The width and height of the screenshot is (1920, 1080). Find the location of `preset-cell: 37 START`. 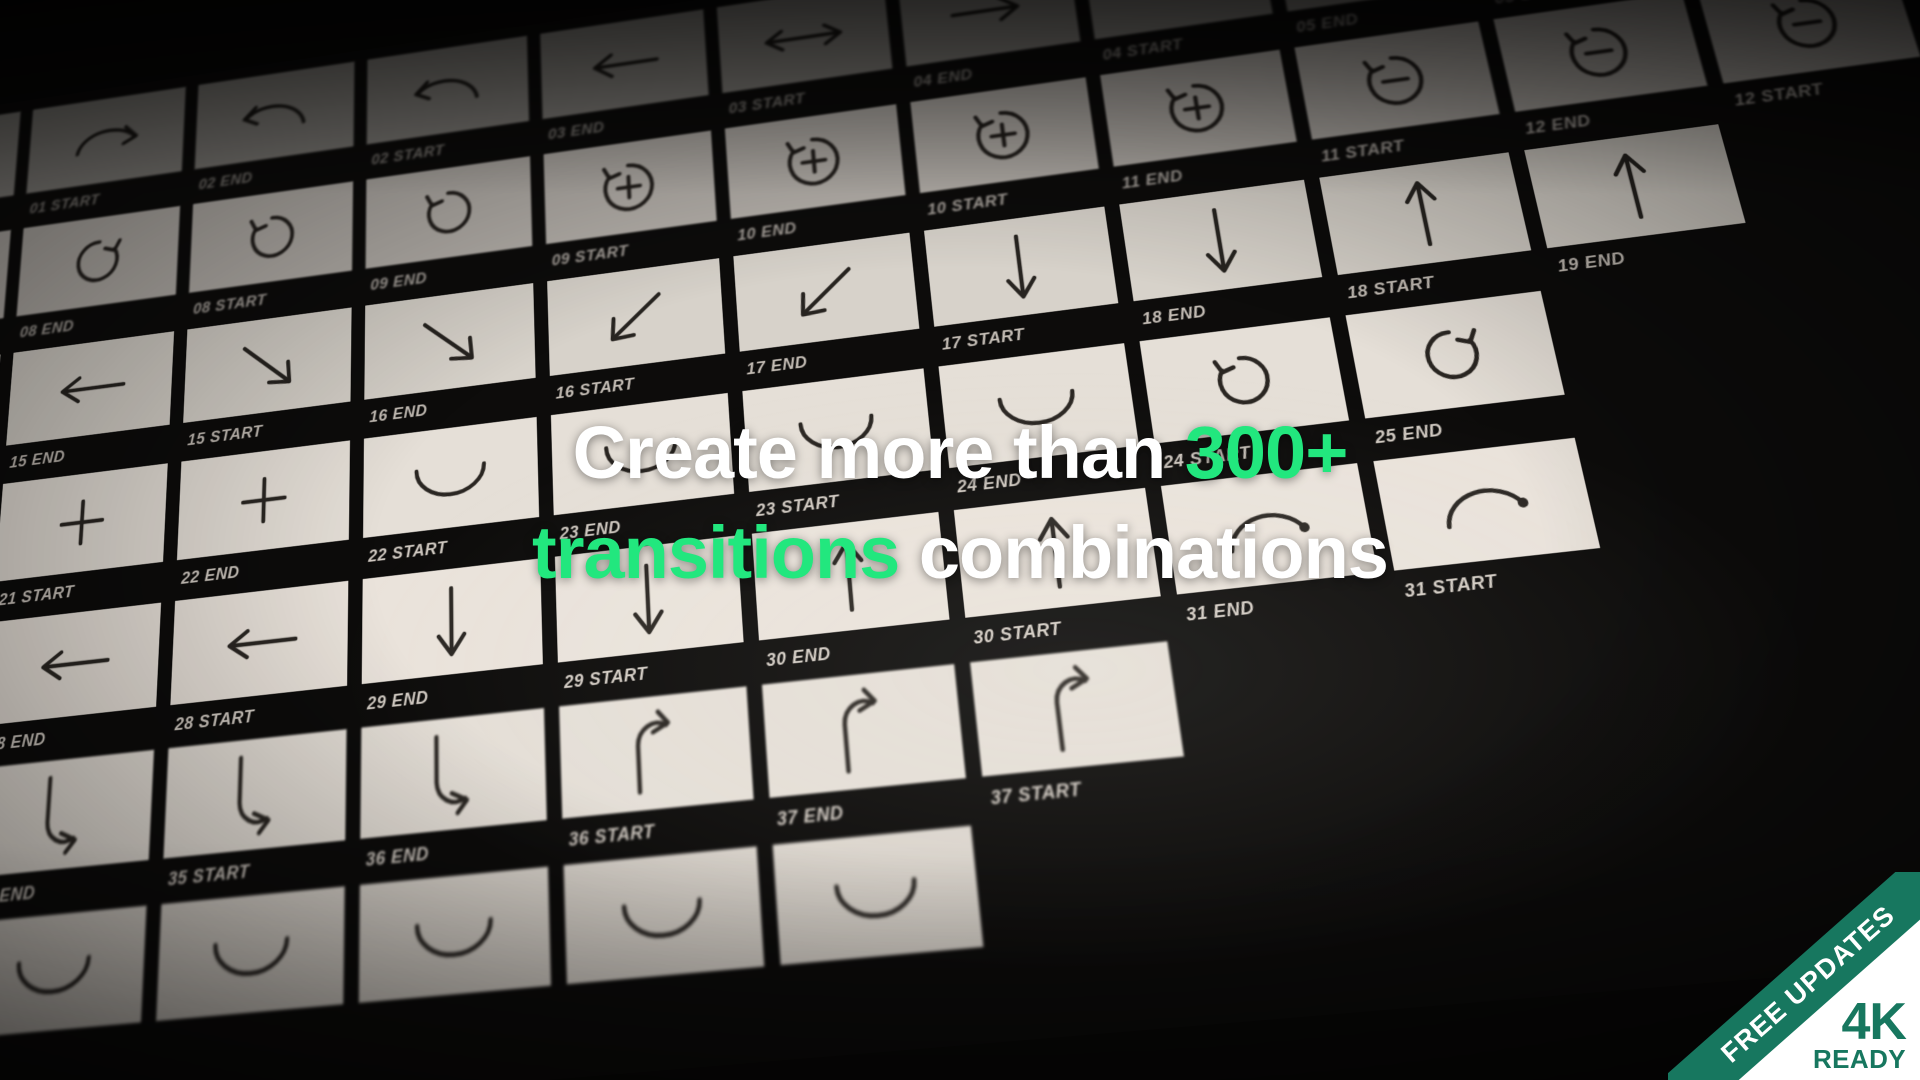

preset-cell: 37 START is located at coordinates (1080, 730).